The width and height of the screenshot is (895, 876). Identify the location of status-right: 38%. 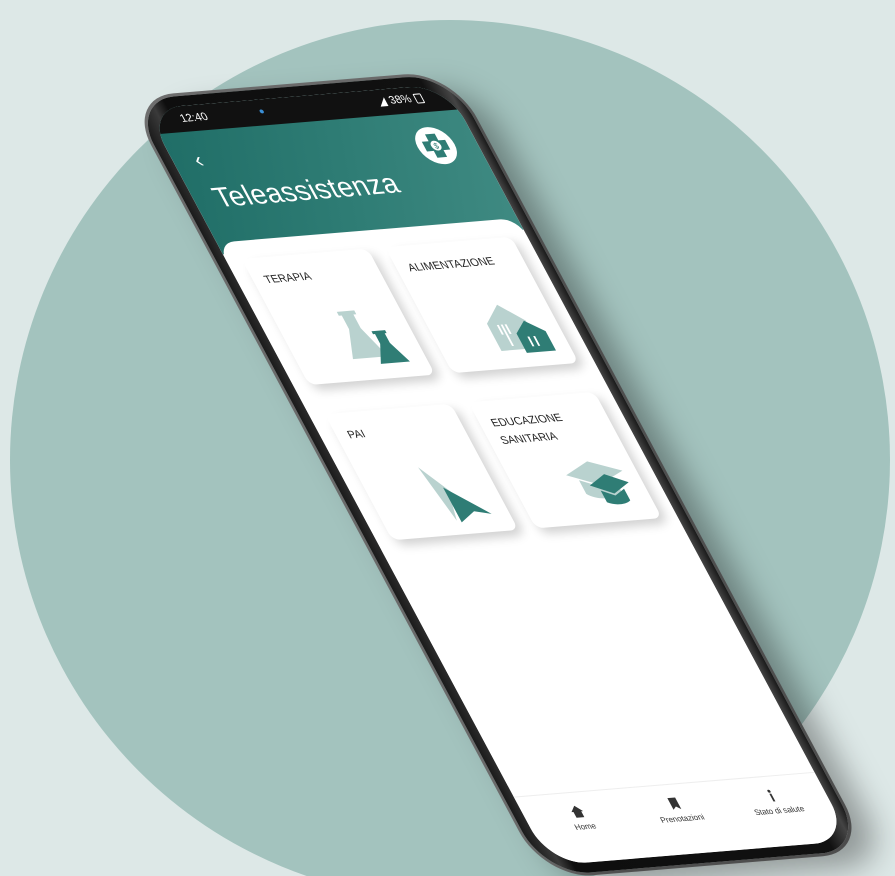
(400, 99).